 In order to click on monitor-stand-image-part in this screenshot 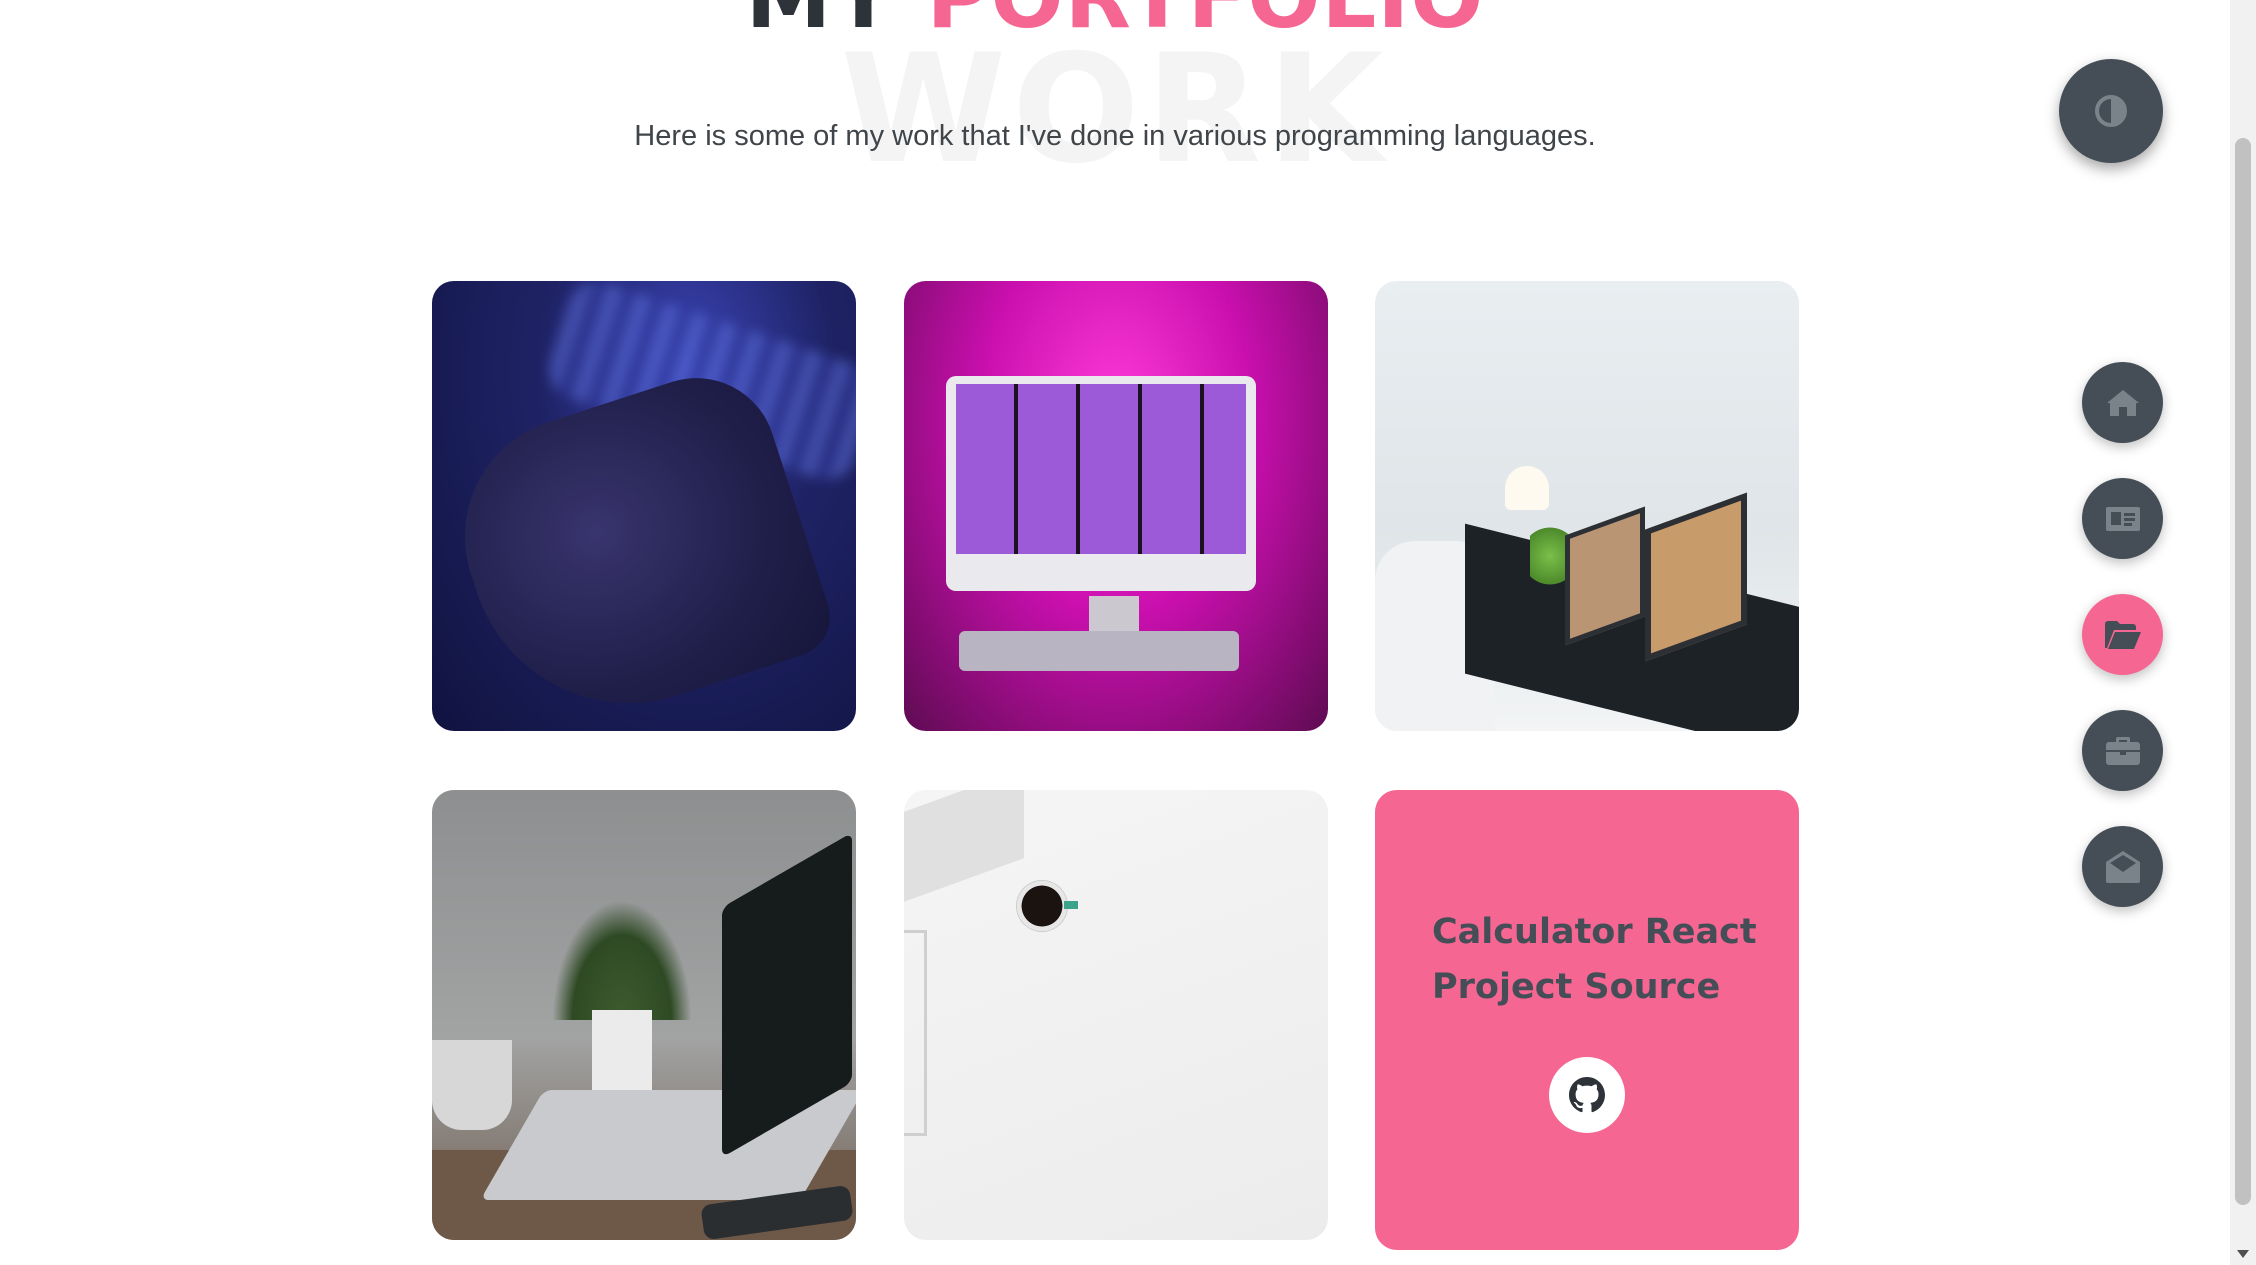, I will do `click(1114, 616)`.